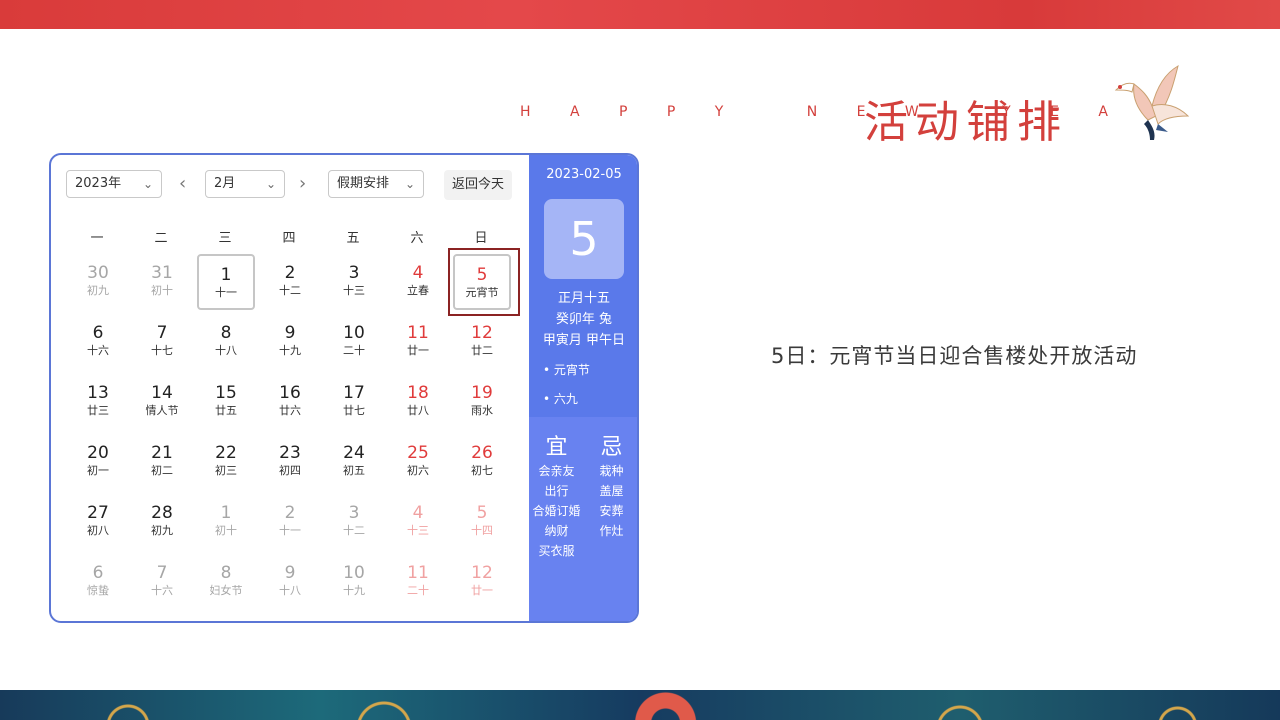 The height and width of the screenshot is (720, 1280). Describe the element at coordinates (290, 530) in the screenshot. I see `lunar-label: 十一` at that location.